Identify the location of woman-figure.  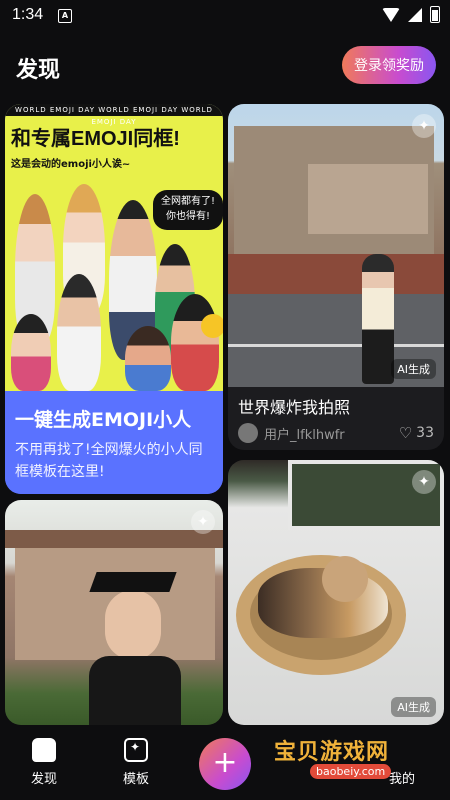
(378, 319).